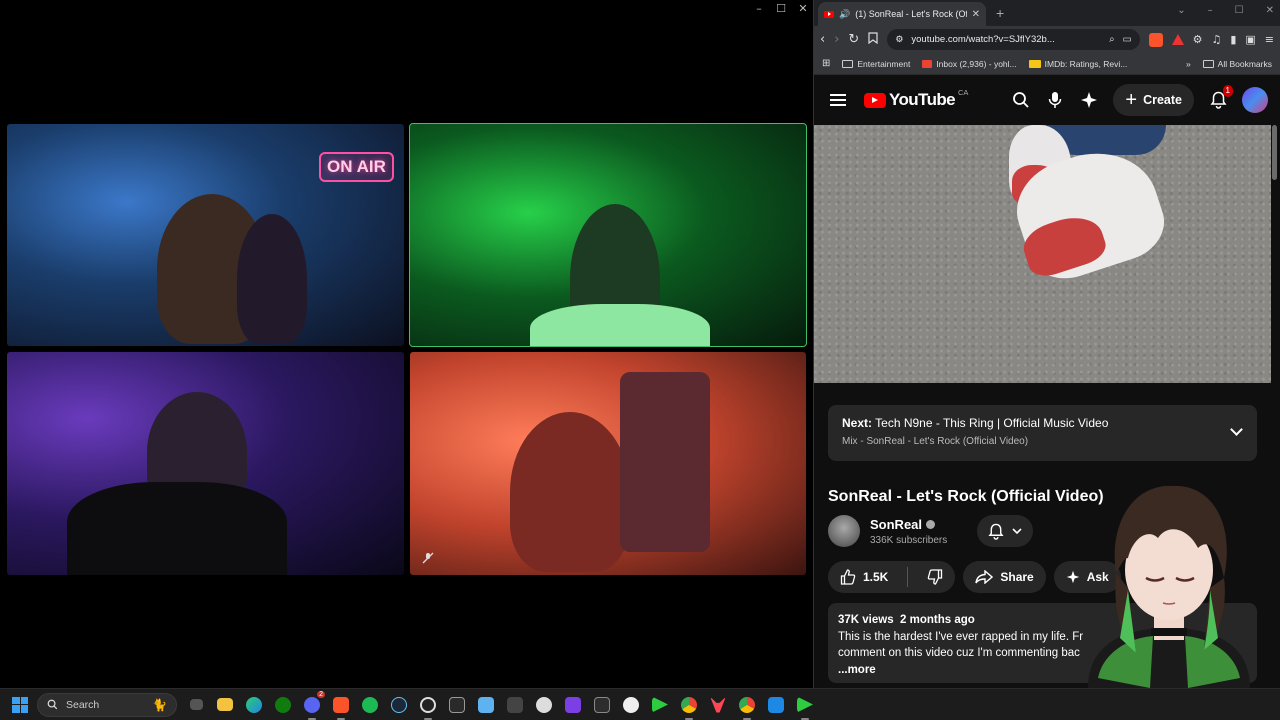  Describe the element at coordinates (1269, 39) in the screenshot. I see `menu-icon: ≡` at that location.